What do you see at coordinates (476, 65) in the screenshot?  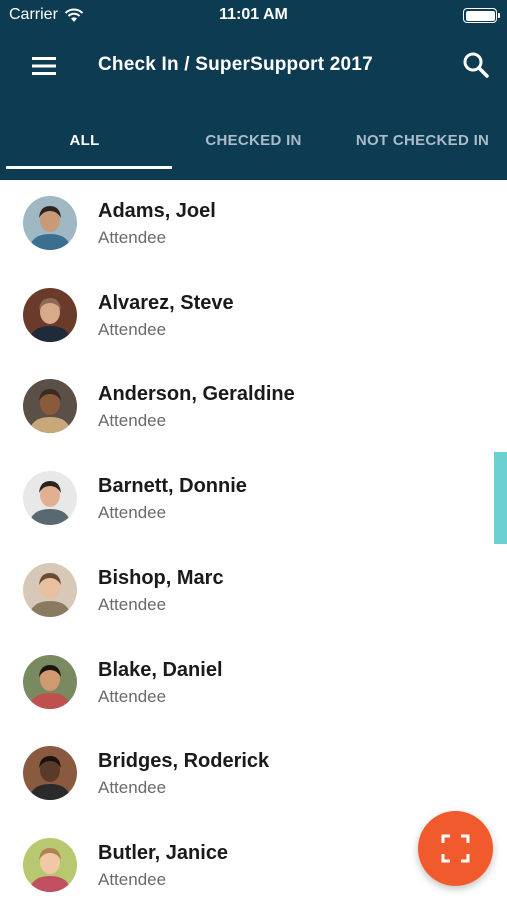 I see `search-icon` at bounding box center [476, 65].